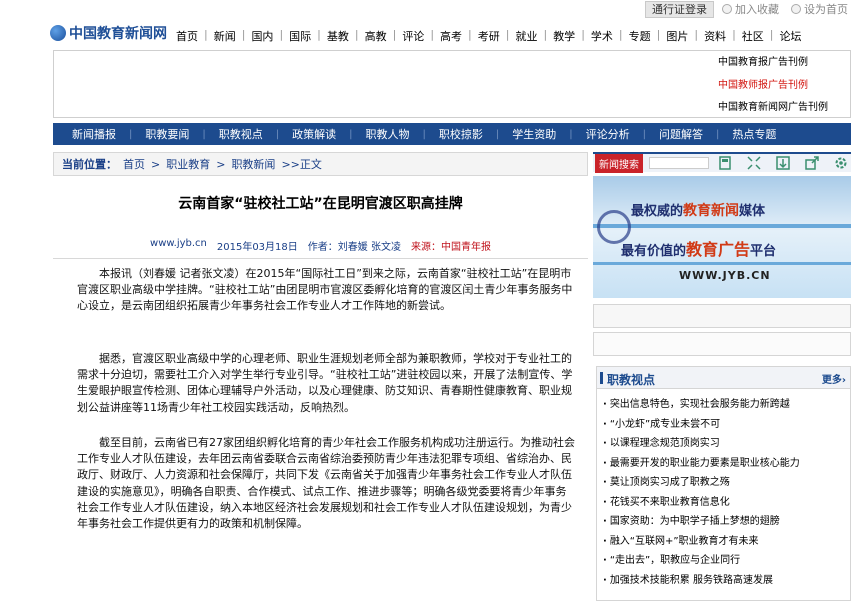 The height and width of the screenshot is (601, 860). I want to click on main-nav-item: 考研, so click(489, 36).